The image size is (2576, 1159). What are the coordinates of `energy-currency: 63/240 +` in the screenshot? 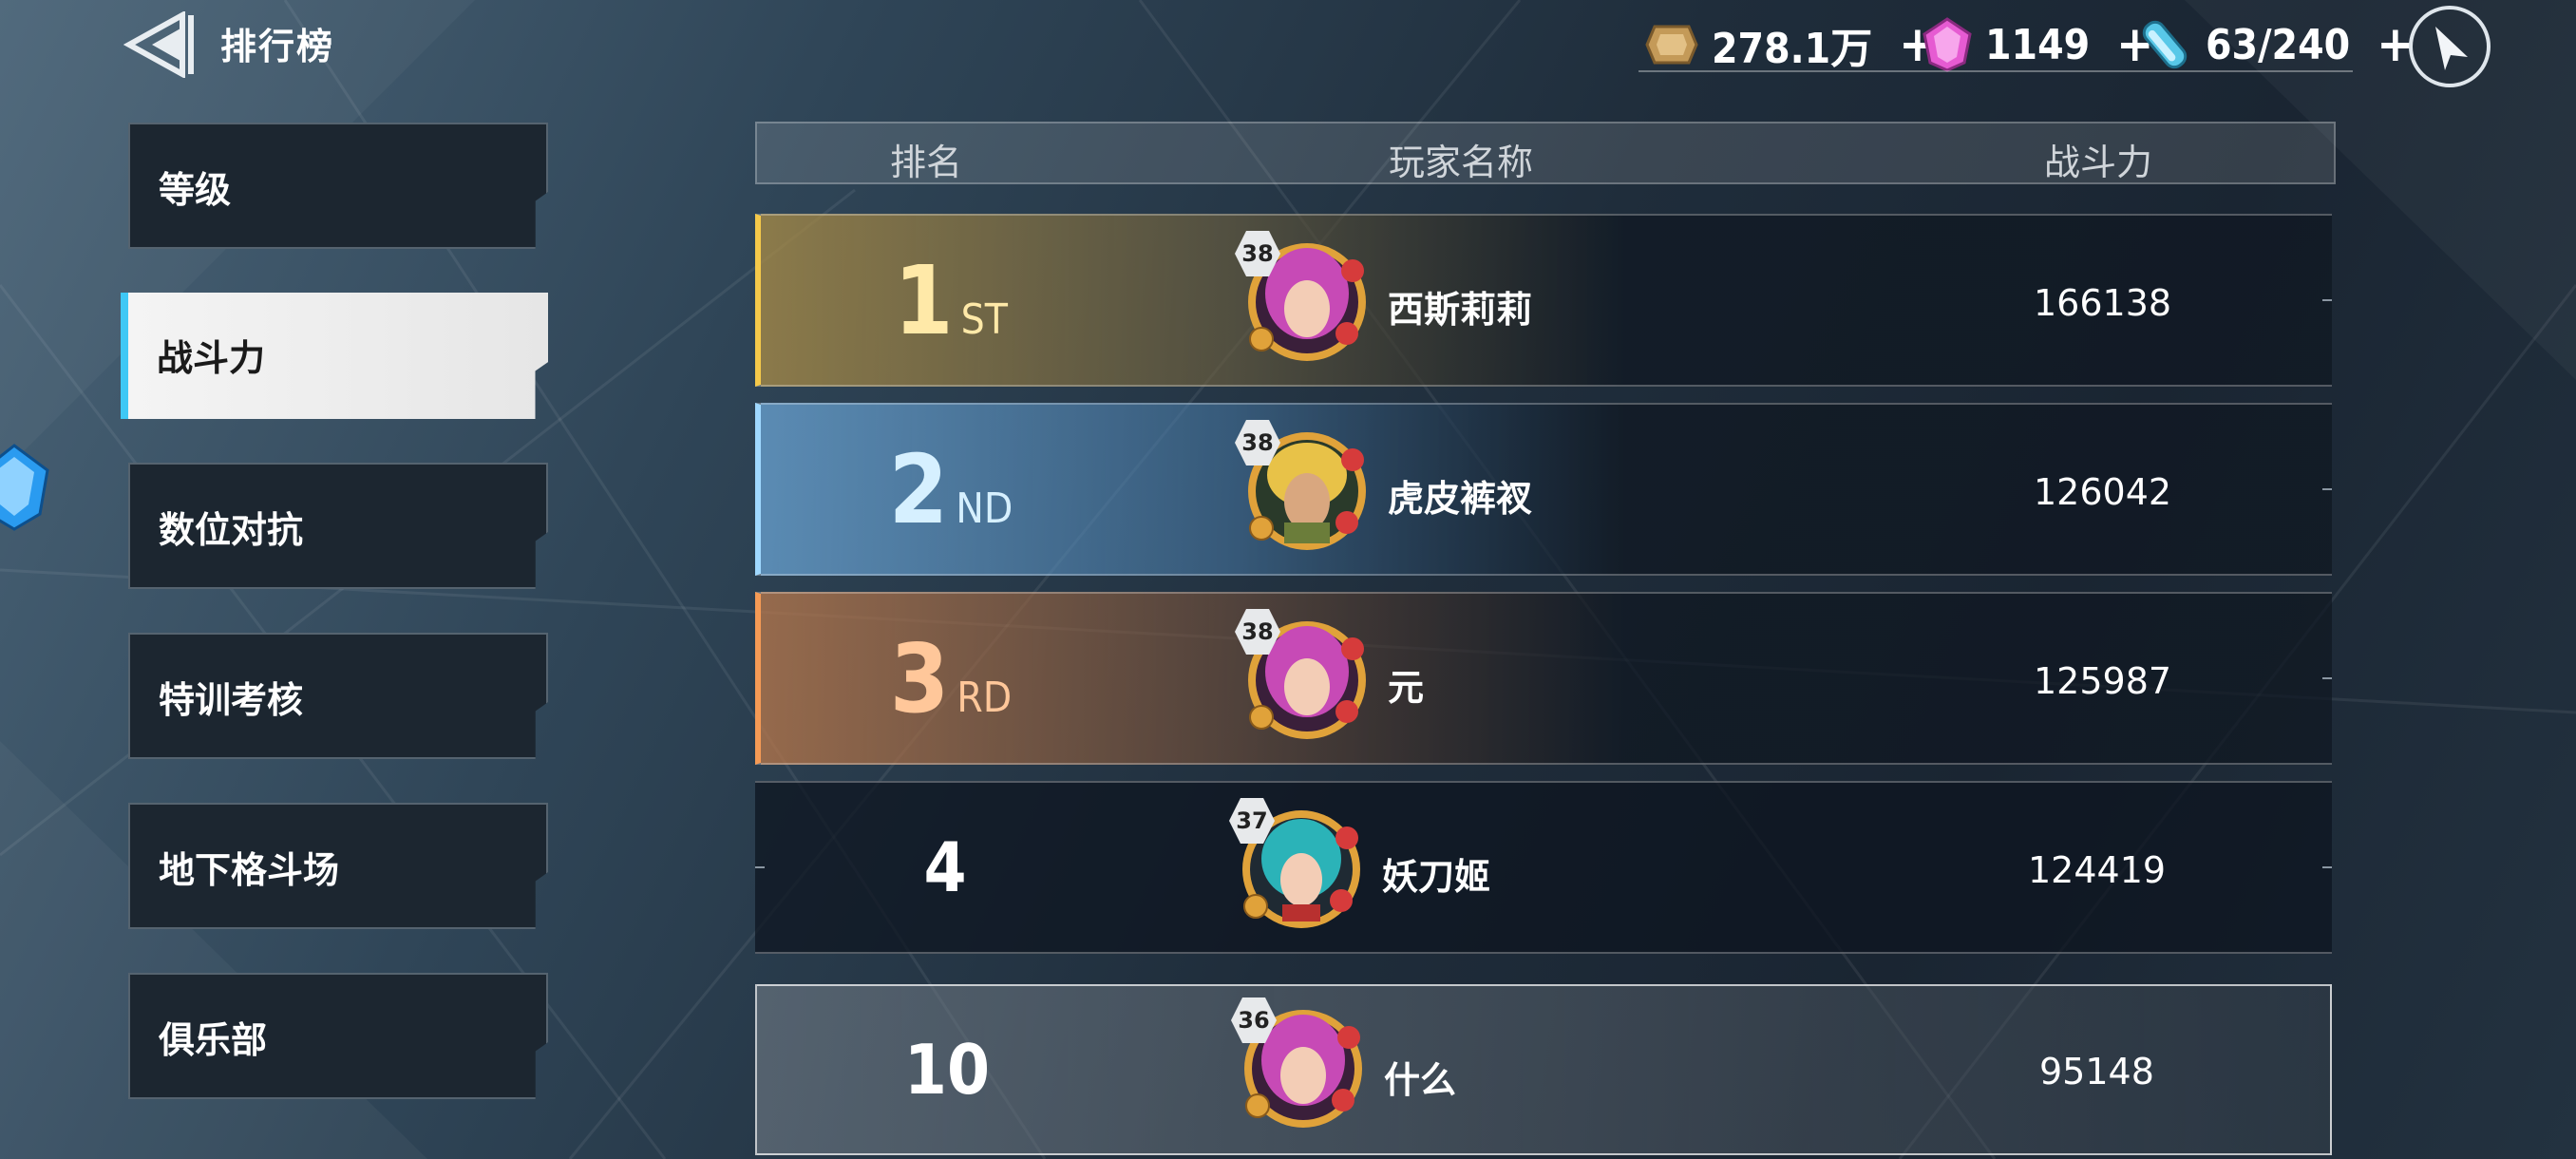 It's located at (2275, 44).